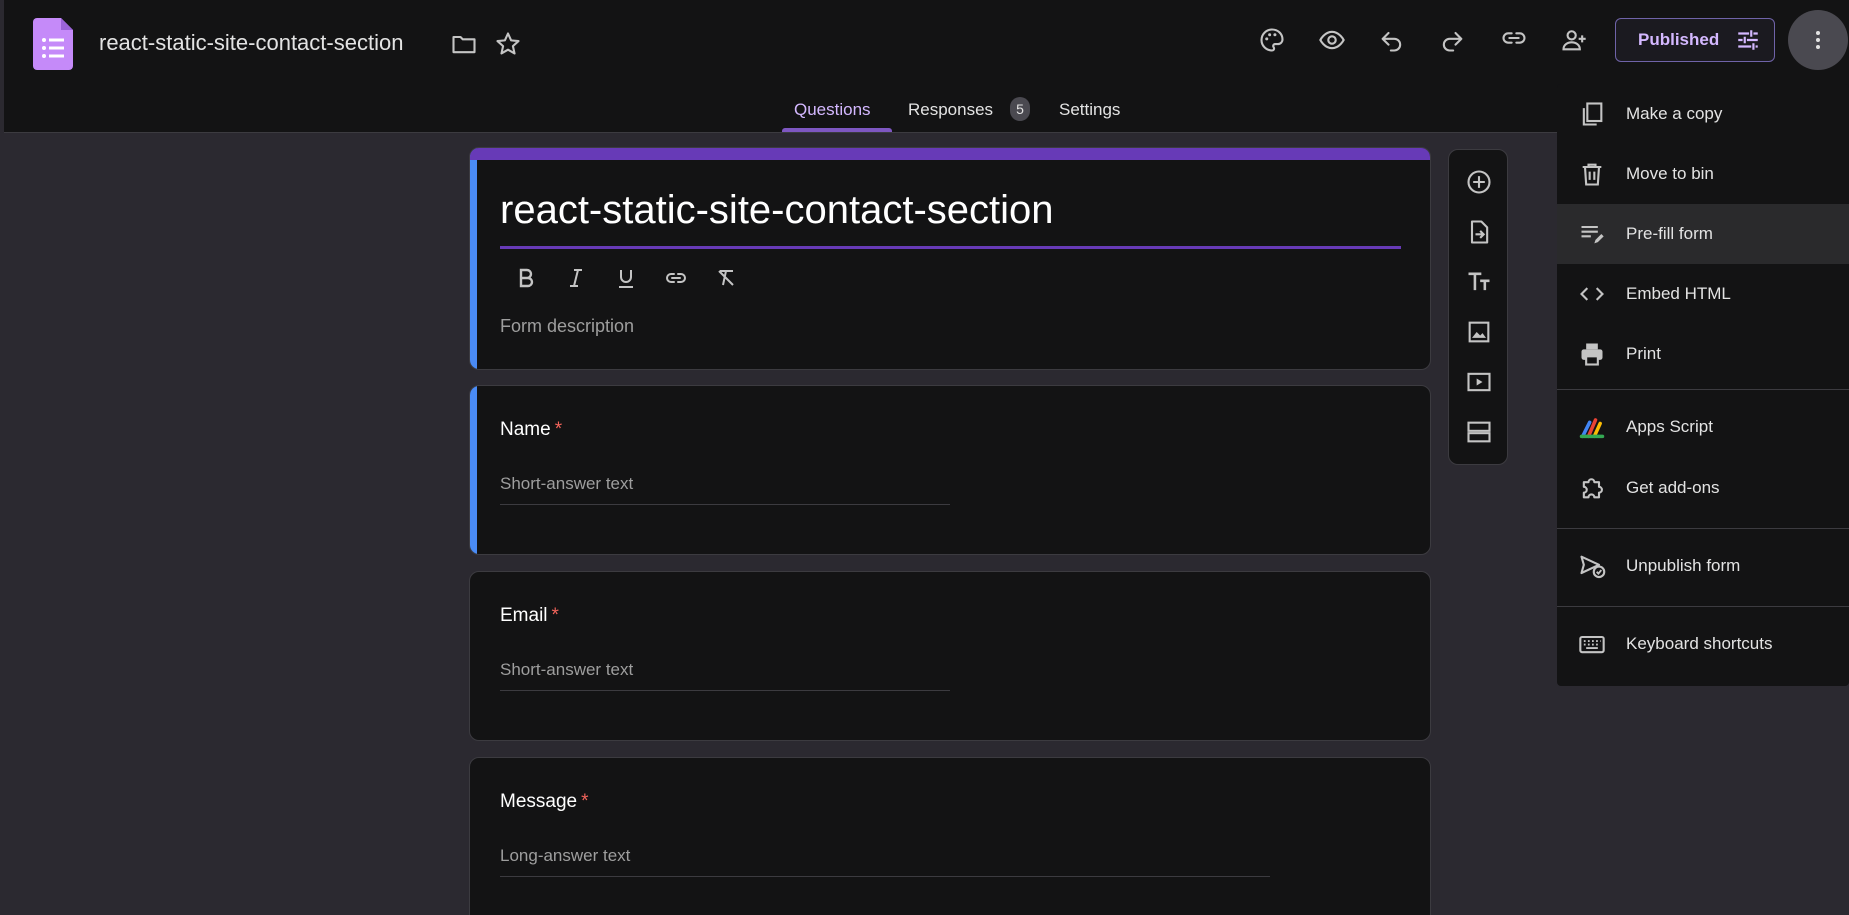 Image resolution: width=1849 pixels, height=915 pixels. I want to click on preview-icon, so click(1332, 40).